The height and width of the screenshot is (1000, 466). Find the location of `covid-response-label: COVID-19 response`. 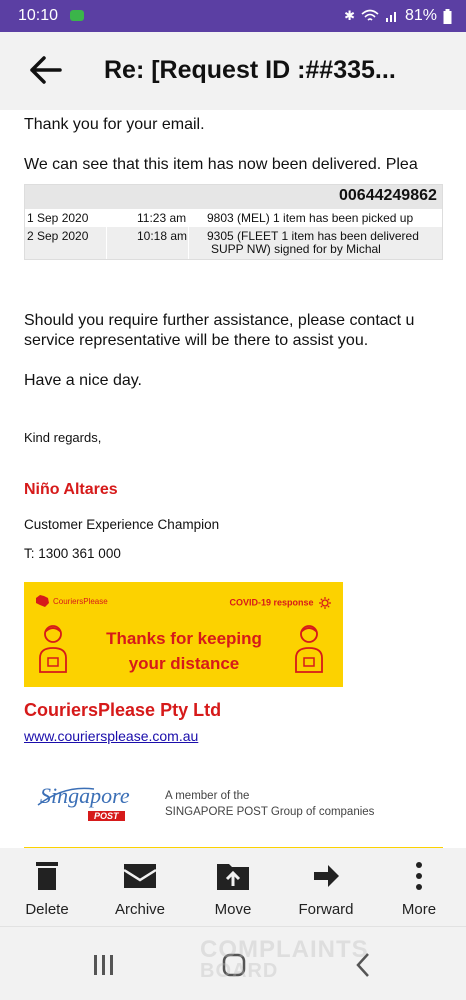

covid-response-label: COVID-19 response is located at coordinates (280, 603).